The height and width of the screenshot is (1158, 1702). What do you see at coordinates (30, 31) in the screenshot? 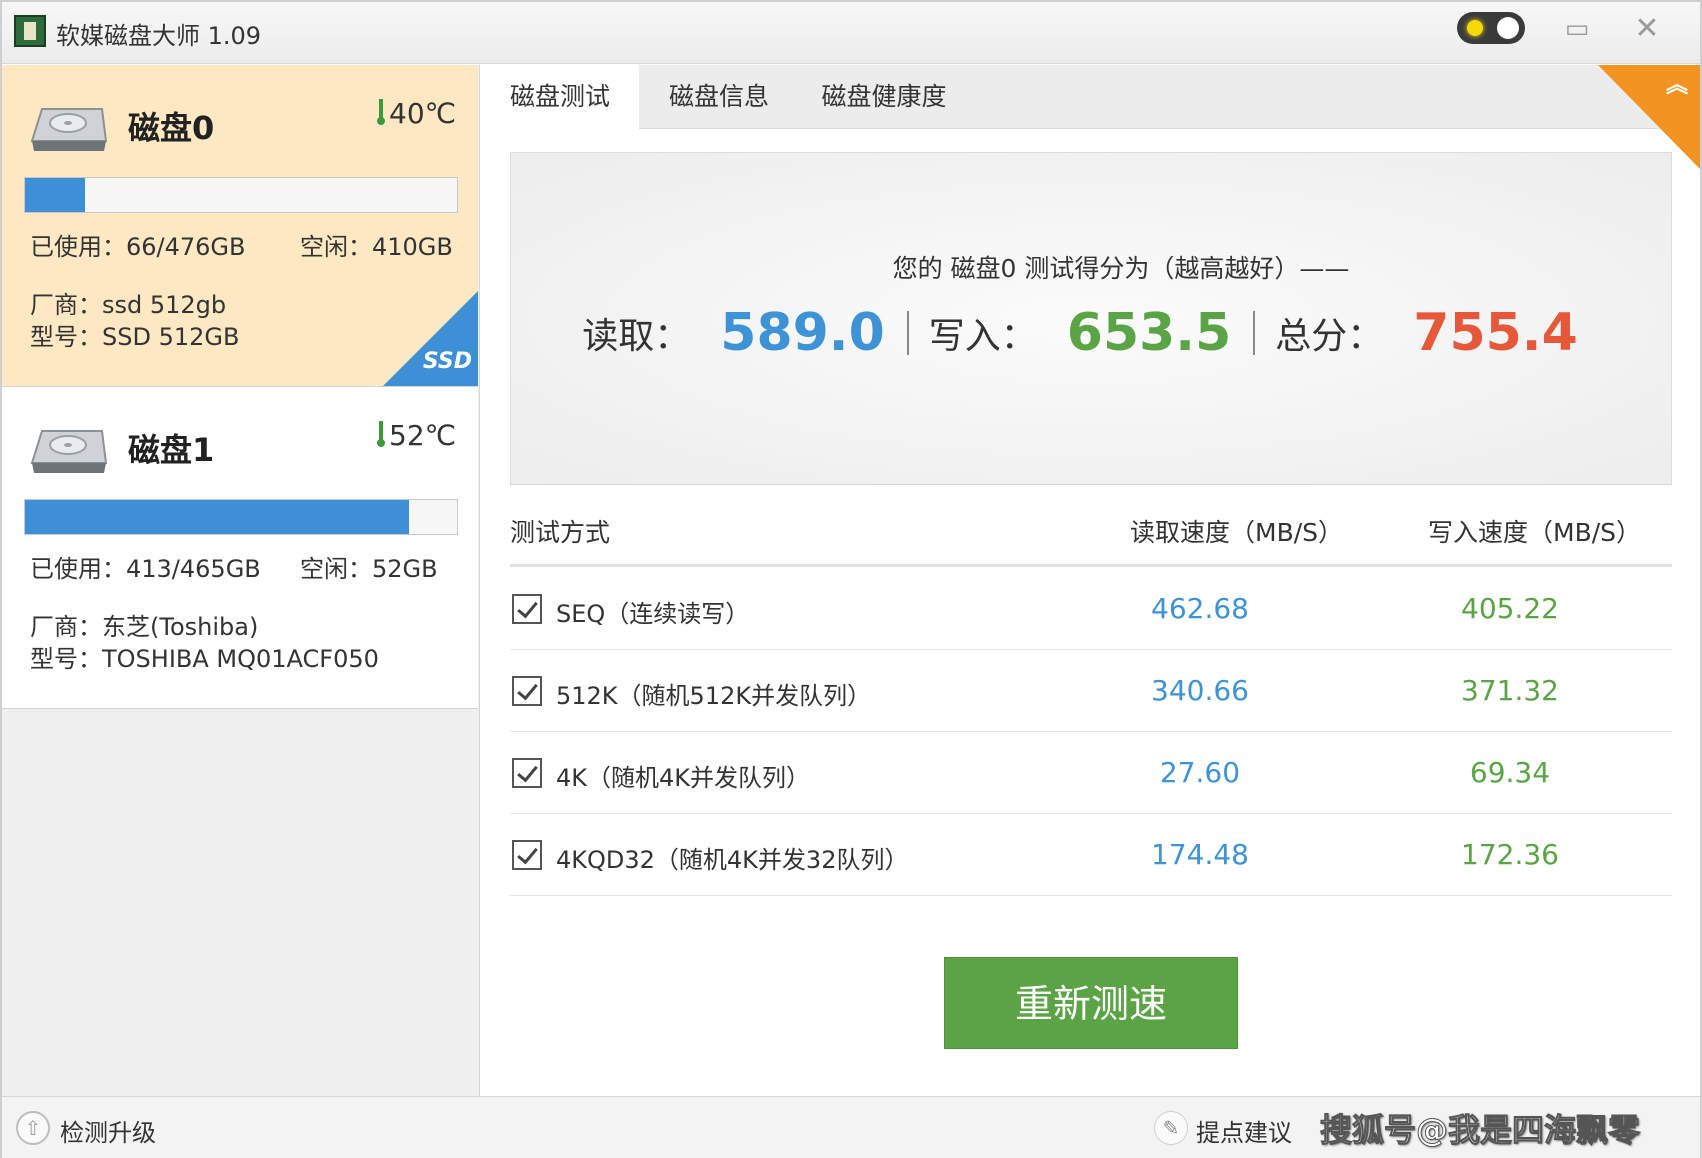
I see `app-logo-icon` at bounding box center [30, 31].